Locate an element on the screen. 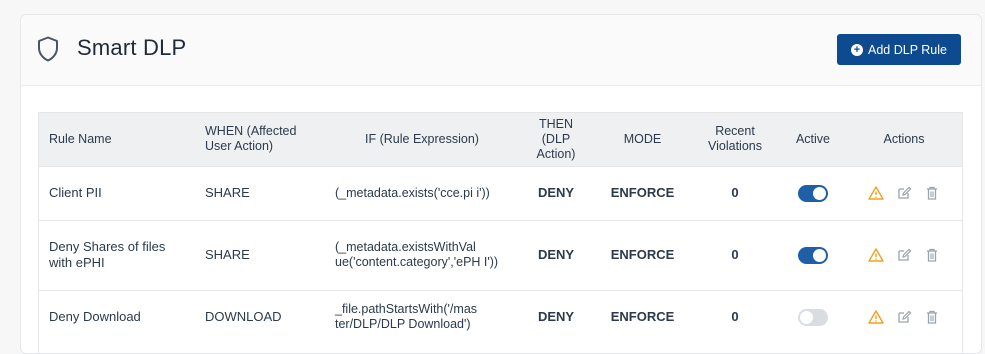  rule-name: Deny Download is located at coordinates (118, 316).